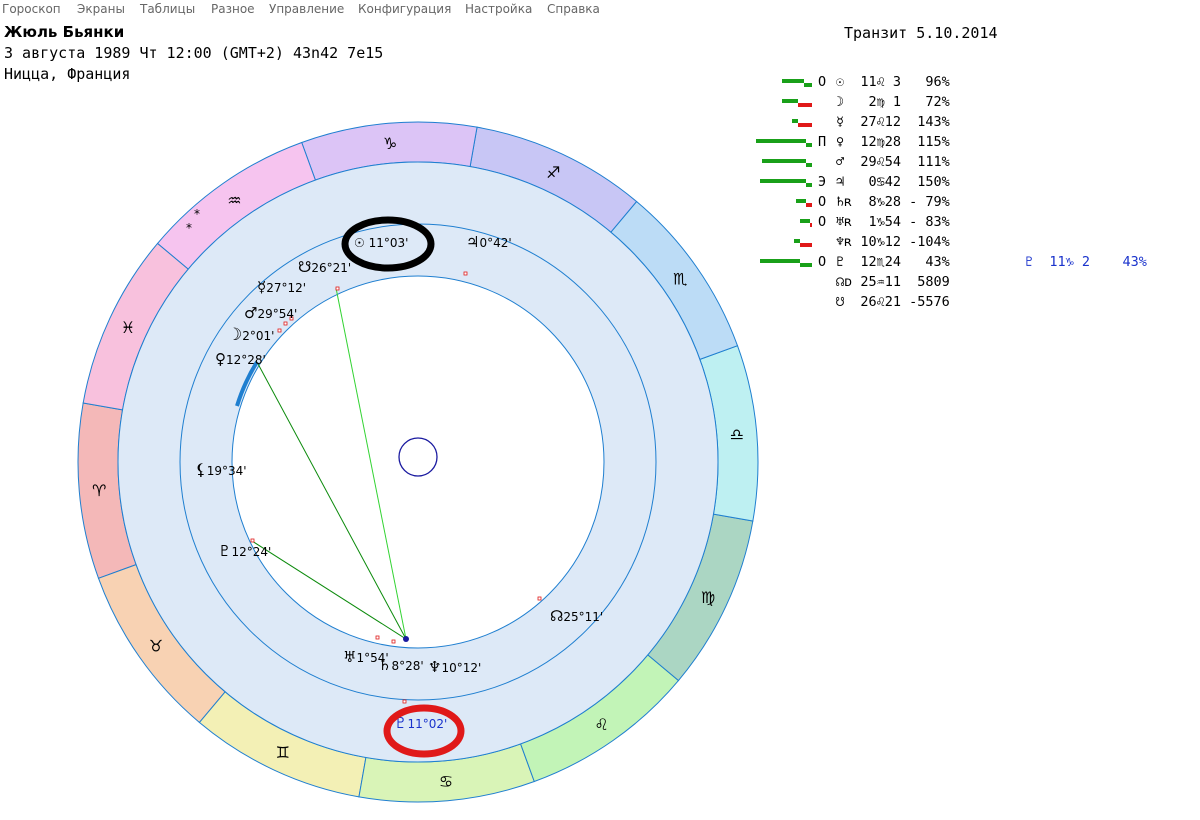 This screenshot has width=1200, height=820. I want to click on planet-row: O ♄ʀ 8♑28 - 79%, so click(975, 204).